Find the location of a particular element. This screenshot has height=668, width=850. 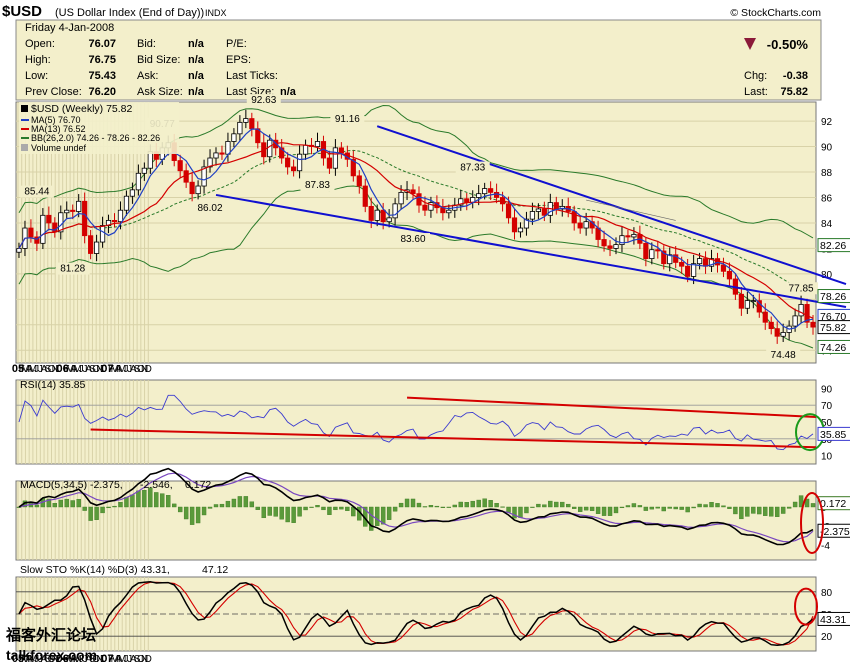

quote-open-label: Open: is located at coordinates (40, 44).